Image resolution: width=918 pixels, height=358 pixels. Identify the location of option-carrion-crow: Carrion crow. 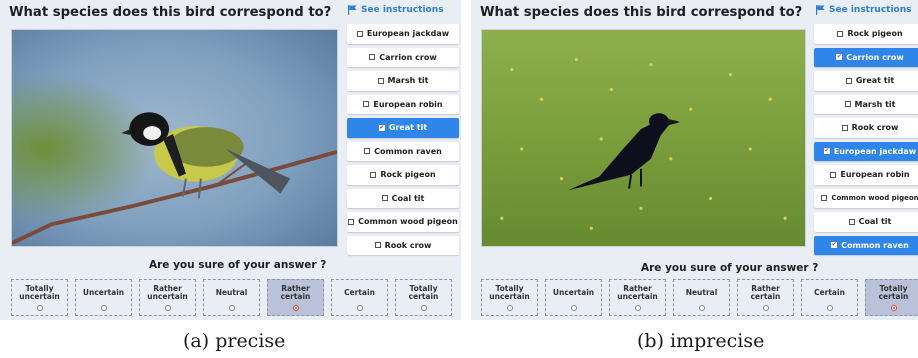
(403, 57).